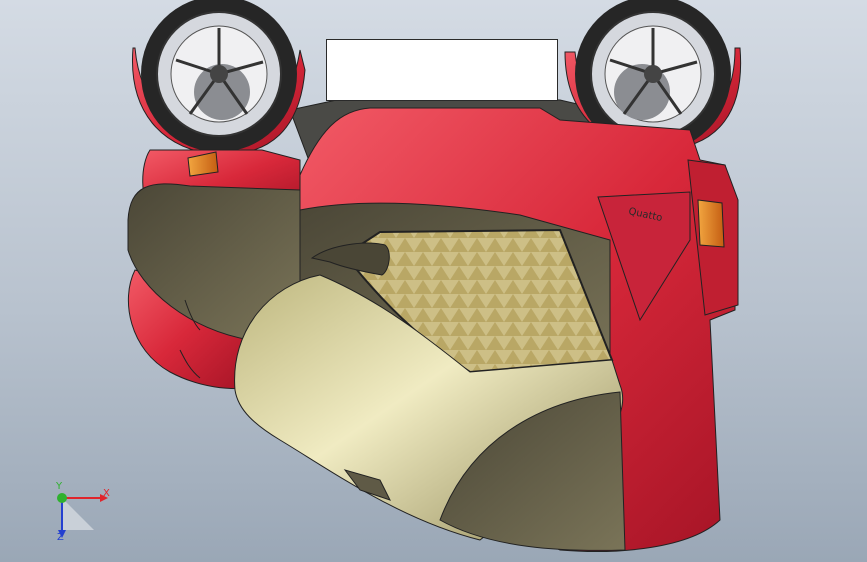 This screenshot has width=867, height=562. Describe the element at coordinates (60, 537) in the screenshot. I see `z-axis-label: Z` at that location.